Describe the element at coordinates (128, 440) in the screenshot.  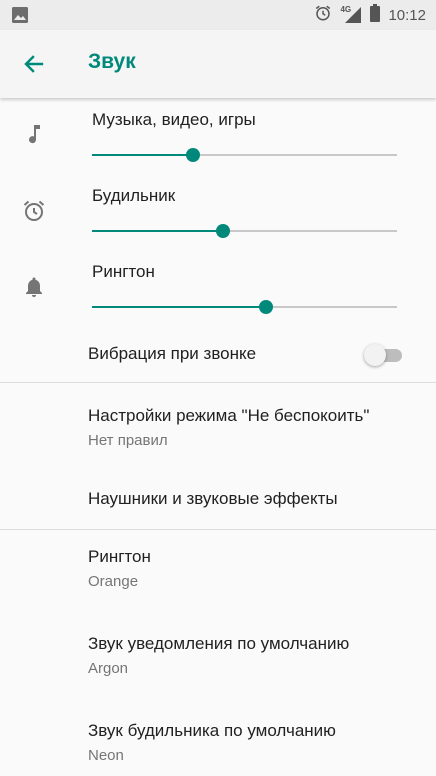
I see `dnd-settings-summary: Нет правил` at that location.